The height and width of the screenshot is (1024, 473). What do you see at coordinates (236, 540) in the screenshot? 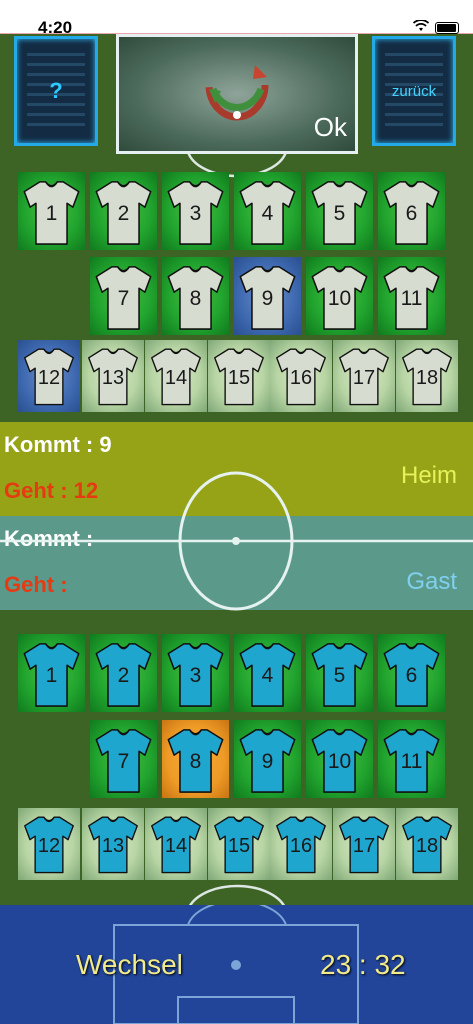
I see `center-circle` at bounding box center [236, 540].